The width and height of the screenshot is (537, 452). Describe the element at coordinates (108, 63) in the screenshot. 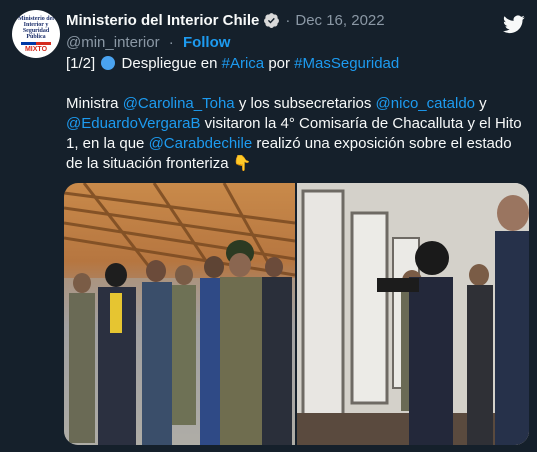

I see `blue-circle-emoji` at that location.